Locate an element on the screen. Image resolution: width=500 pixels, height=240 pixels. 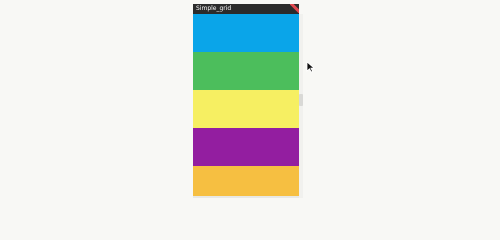
tile-purple is located at coordinates (246, 147).